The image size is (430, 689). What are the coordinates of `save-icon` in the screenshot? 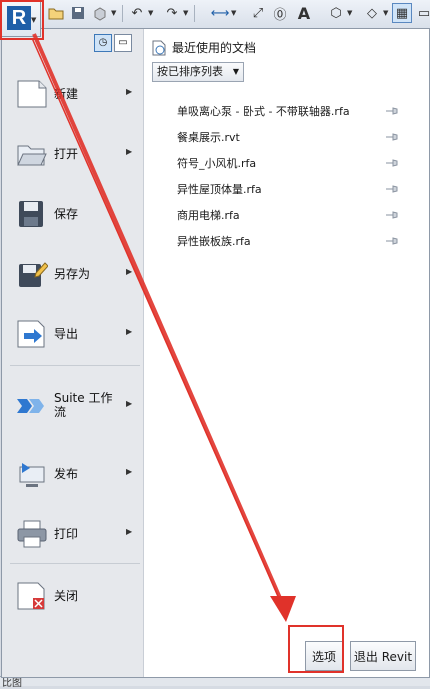 It's located at (78, 13).